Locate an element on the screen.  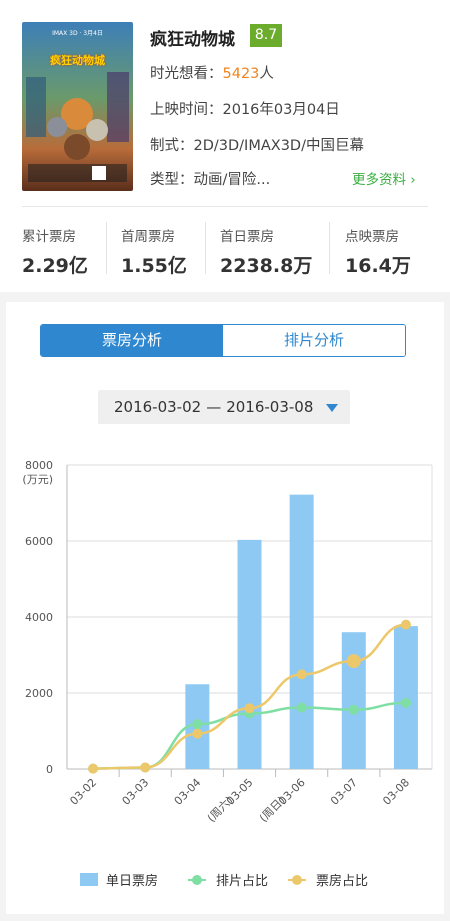
want-label: 时光想看： is located at coordinates (186, 74).